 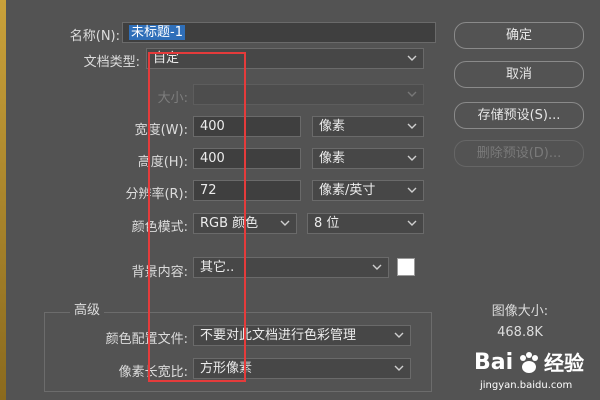 I want to click on image-size-label: 图像大小:, so click(x=520, y=311).